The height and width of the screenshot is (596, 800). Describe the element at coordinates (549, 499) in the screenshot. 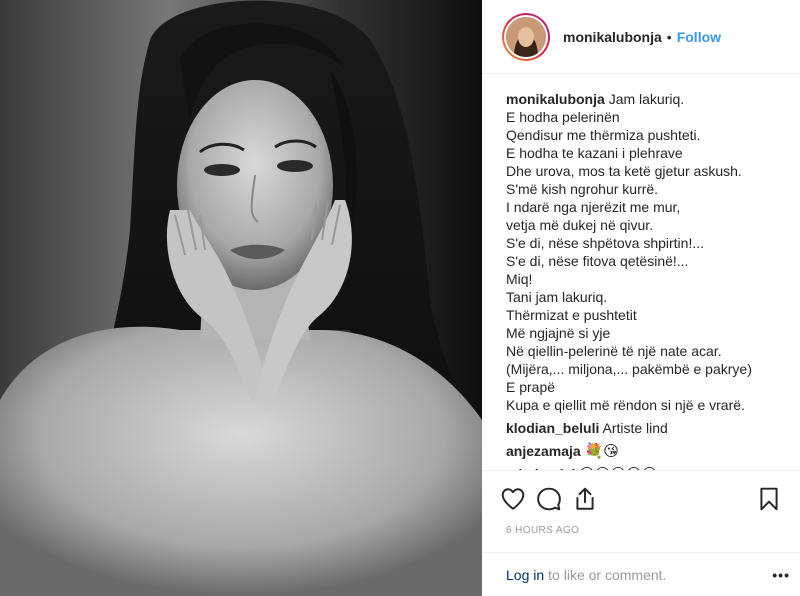

I see `comment-icon` at that location.